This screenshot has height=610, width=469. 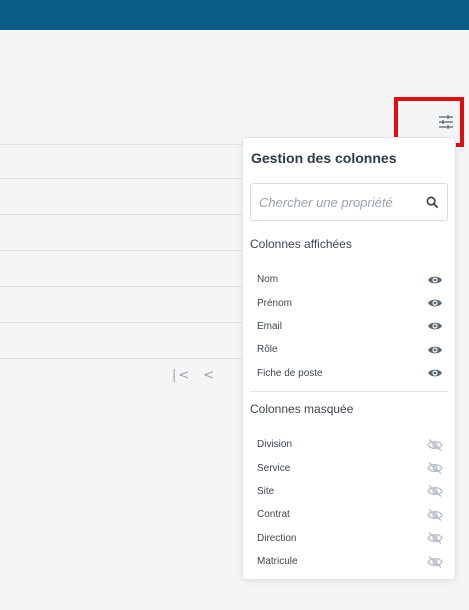 What do you see at coordinates (342, 202) in the screenshot?
I see `search-input` at bounding box center [342, 202].